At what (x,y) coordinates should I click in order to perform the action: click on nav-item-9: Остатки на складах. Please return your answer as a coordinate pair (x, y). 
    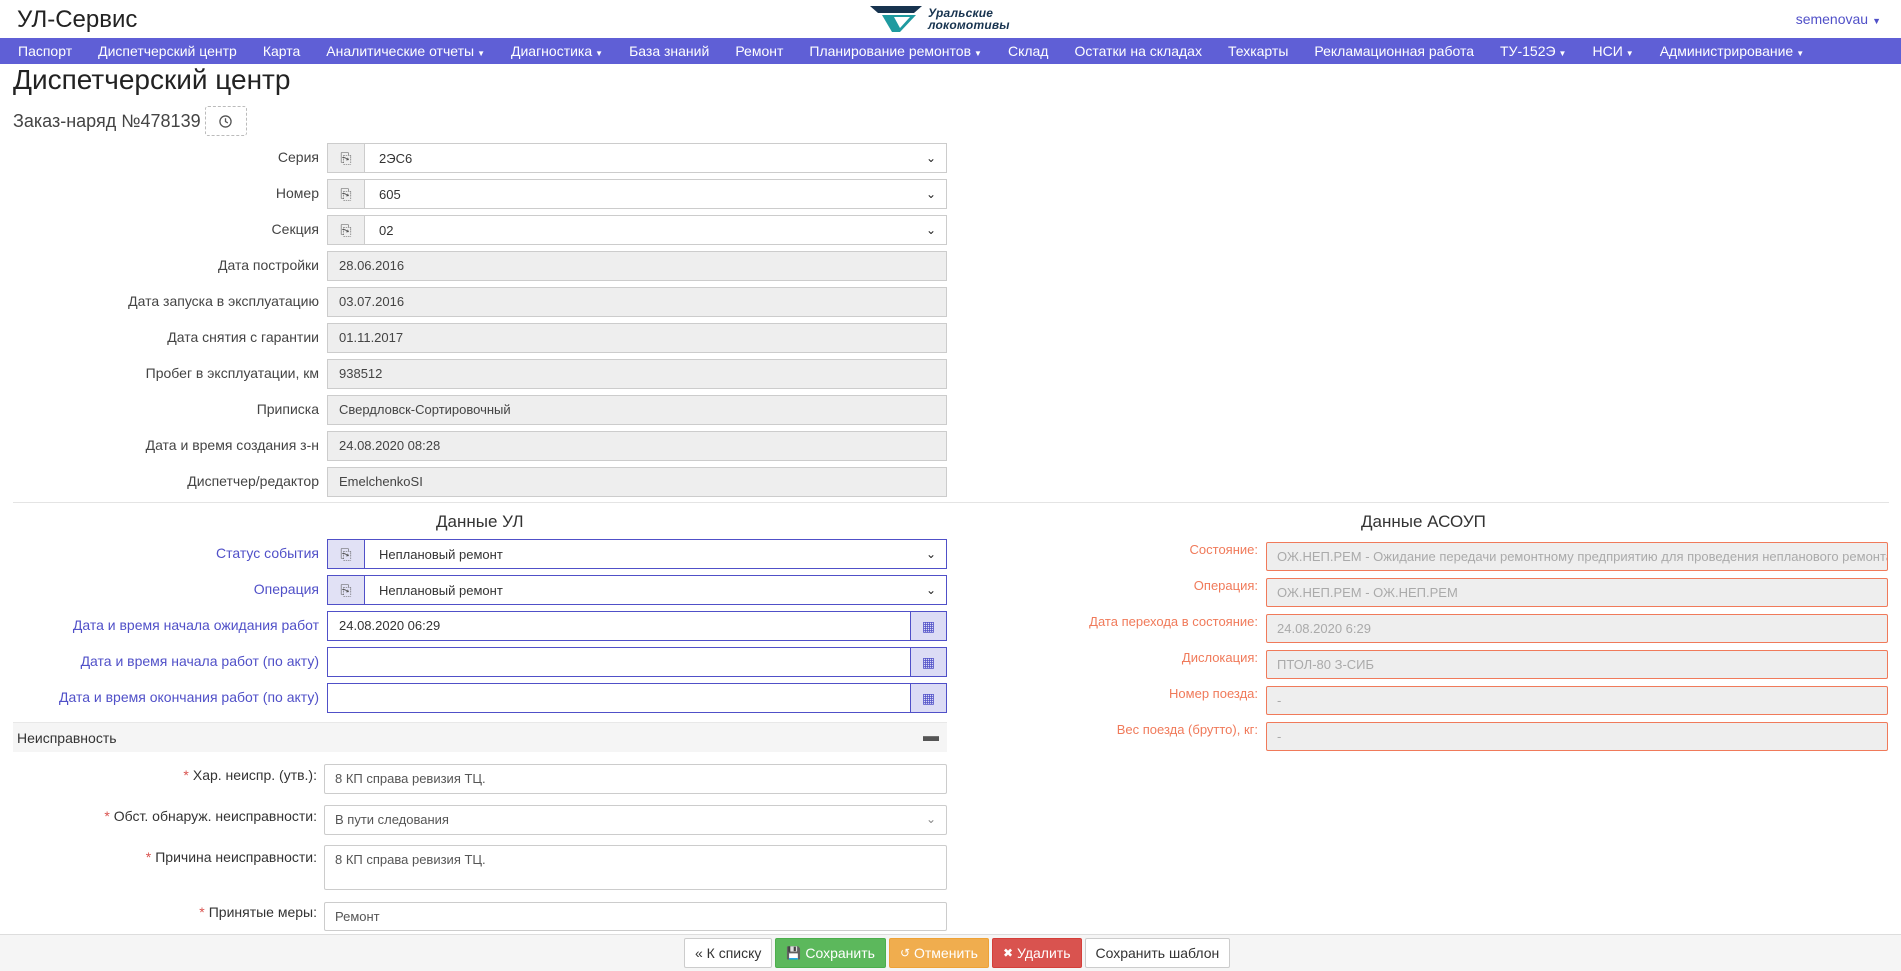
    Looking at the image, I should click on (1137, 51).